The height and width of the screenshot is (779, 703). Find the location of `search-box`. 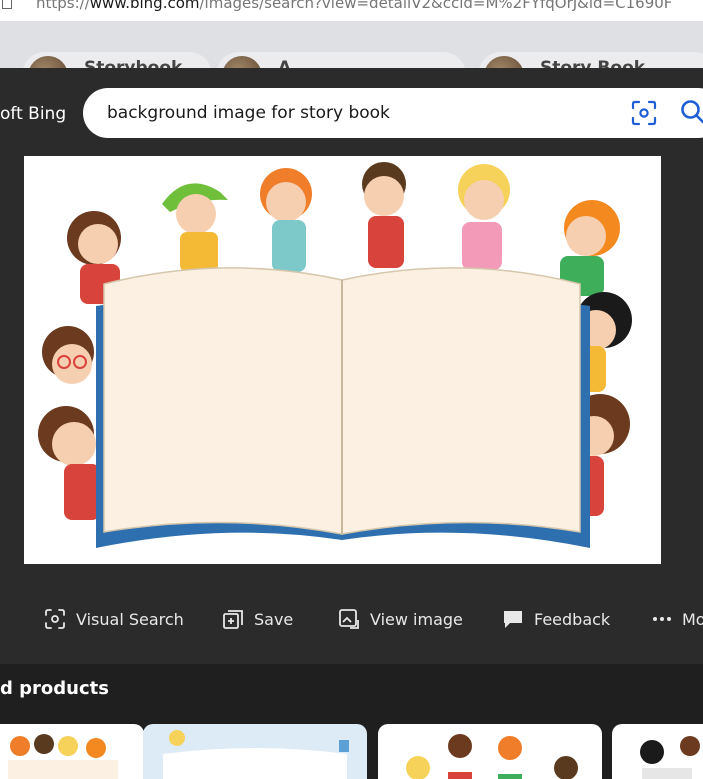

search-box is located at coordinates (393, 113).